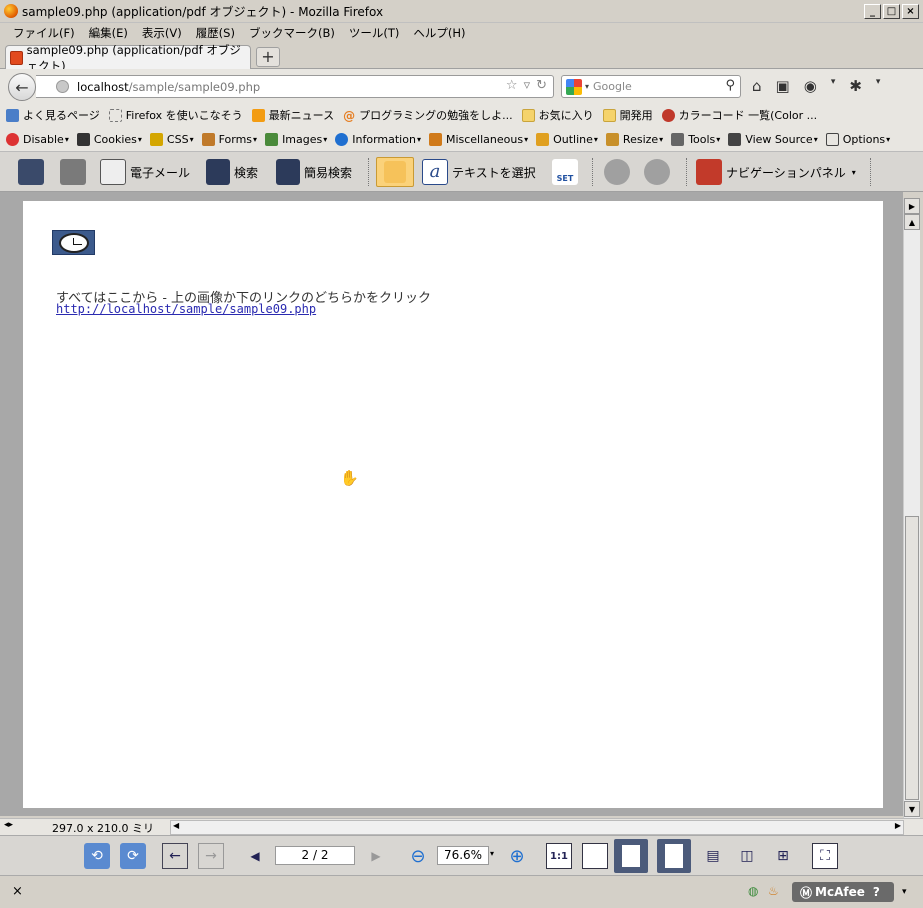  What do you see at coordinates (378, 139) in the screenshot?
I see `wd-information: Information ▾` at bounding box center [378, 139].